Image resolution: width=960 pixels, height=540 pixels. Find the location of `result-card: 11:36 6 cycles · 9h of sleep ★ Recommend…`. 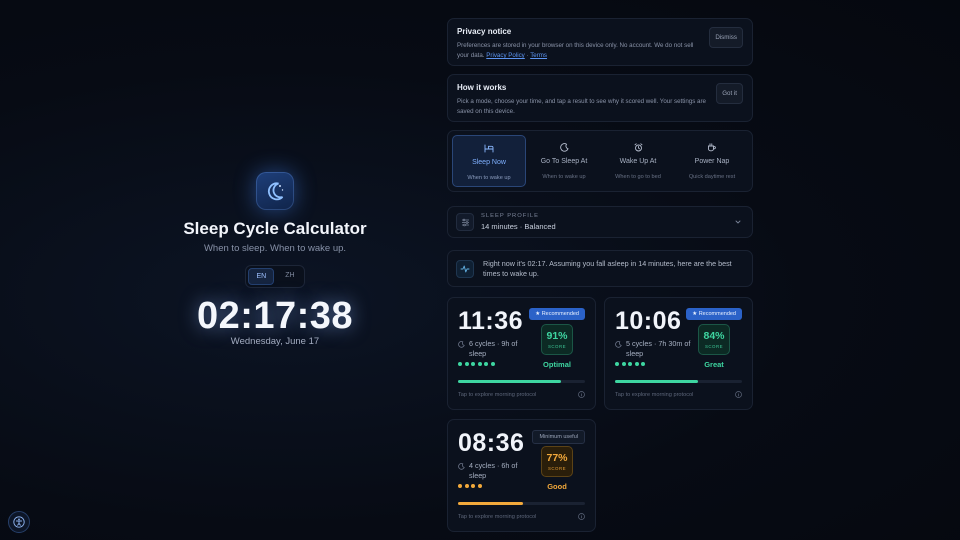

result-card: 11:36 6 cycles · 9h of sleep ★ Recommend… is located at coordinates (521, 353).